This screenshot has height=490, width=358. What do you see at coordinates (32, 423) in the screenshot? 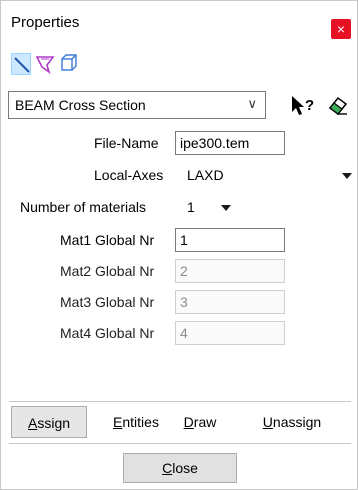
I see `assign-mnemonic: A` at bounding box center [32, 423].